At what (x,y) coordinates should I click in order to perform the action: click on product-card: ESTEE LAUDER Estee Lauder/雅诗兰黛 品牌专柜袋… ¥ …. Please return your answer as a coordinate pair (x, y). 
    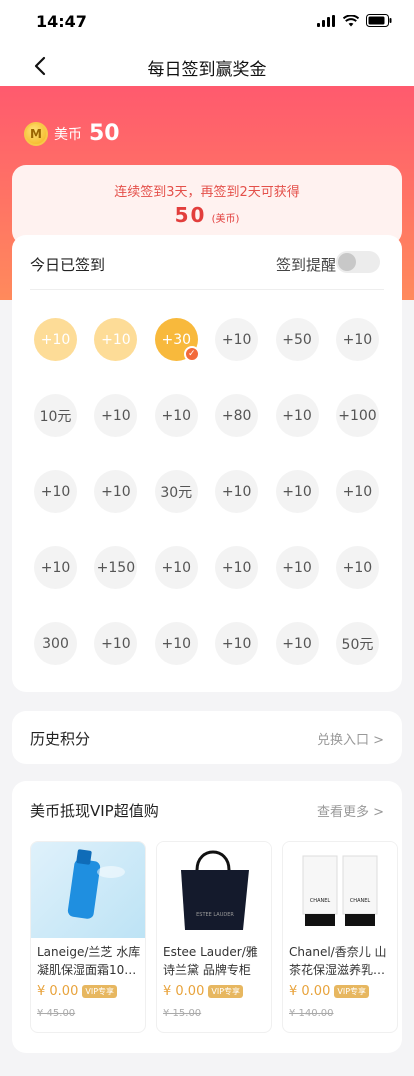
    Looking at the image, I should click on (214, 937).